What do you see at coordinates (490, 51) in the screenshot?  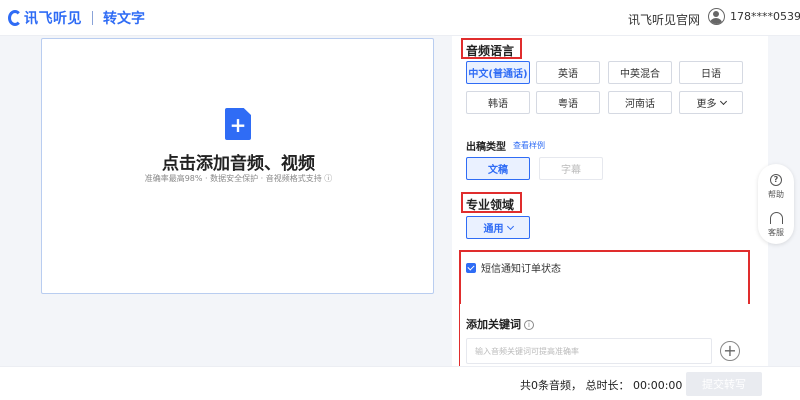 I see `language-title: 音频语言` at bounding box center [490, 51].